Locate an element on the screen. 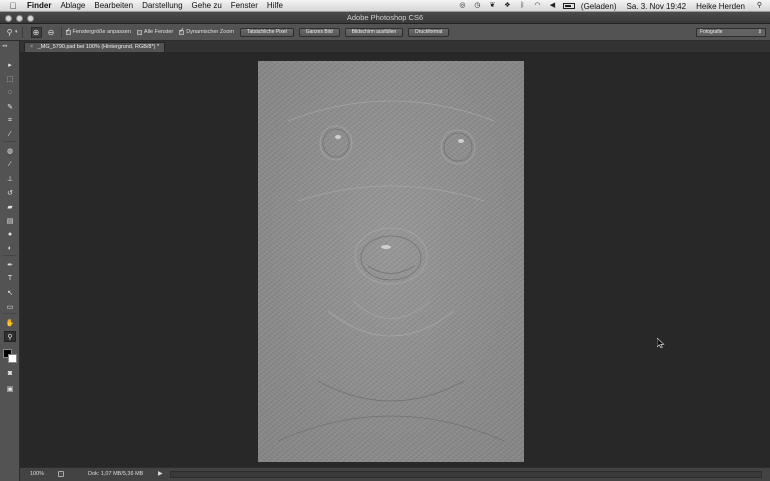 The image size is (770, 481). bluetooth-icon: ᛒ is located at coordinates (522, 6).